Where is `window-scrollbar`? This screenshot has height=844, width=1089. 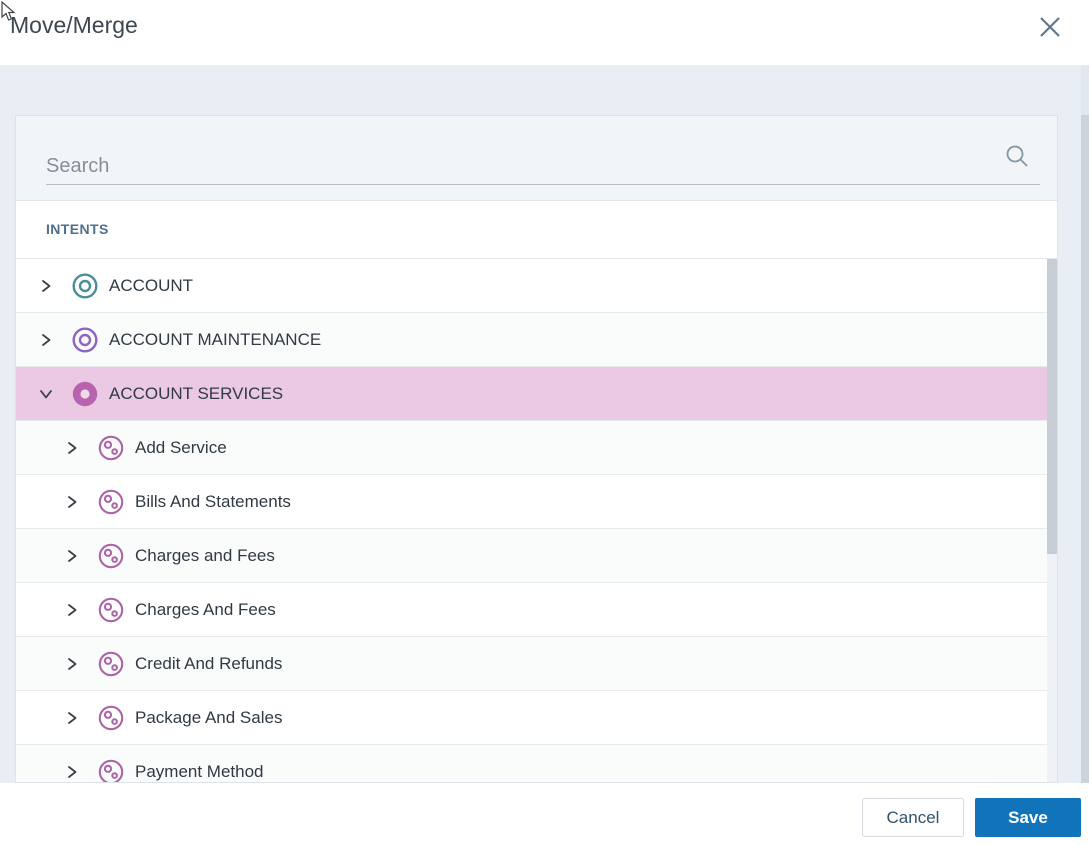
window-scrollbar is located at coordinates (1085, 454).